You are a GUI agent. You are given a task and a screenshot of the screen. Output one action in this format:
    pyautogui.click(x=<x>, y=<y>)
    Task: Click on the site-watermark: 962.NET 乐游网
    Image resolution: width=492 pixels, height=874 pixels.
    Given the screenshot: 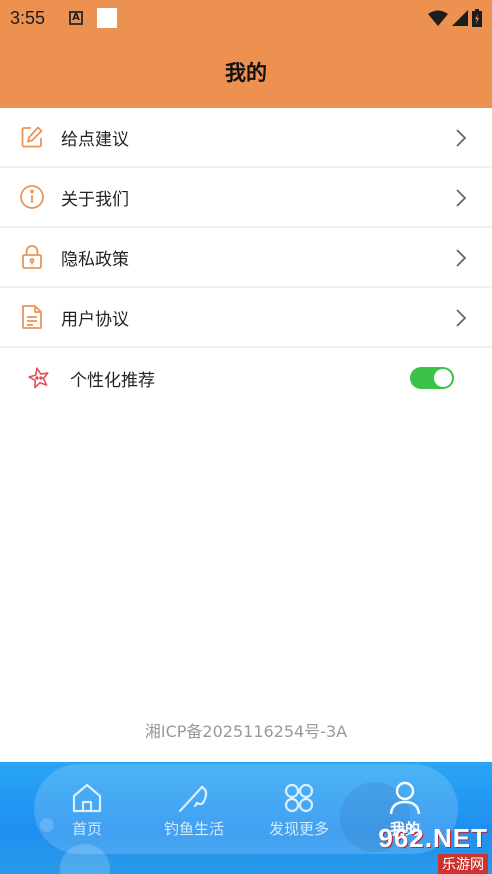 What is the action you would take?
    pyautogui.click(x=420, y=848)
    